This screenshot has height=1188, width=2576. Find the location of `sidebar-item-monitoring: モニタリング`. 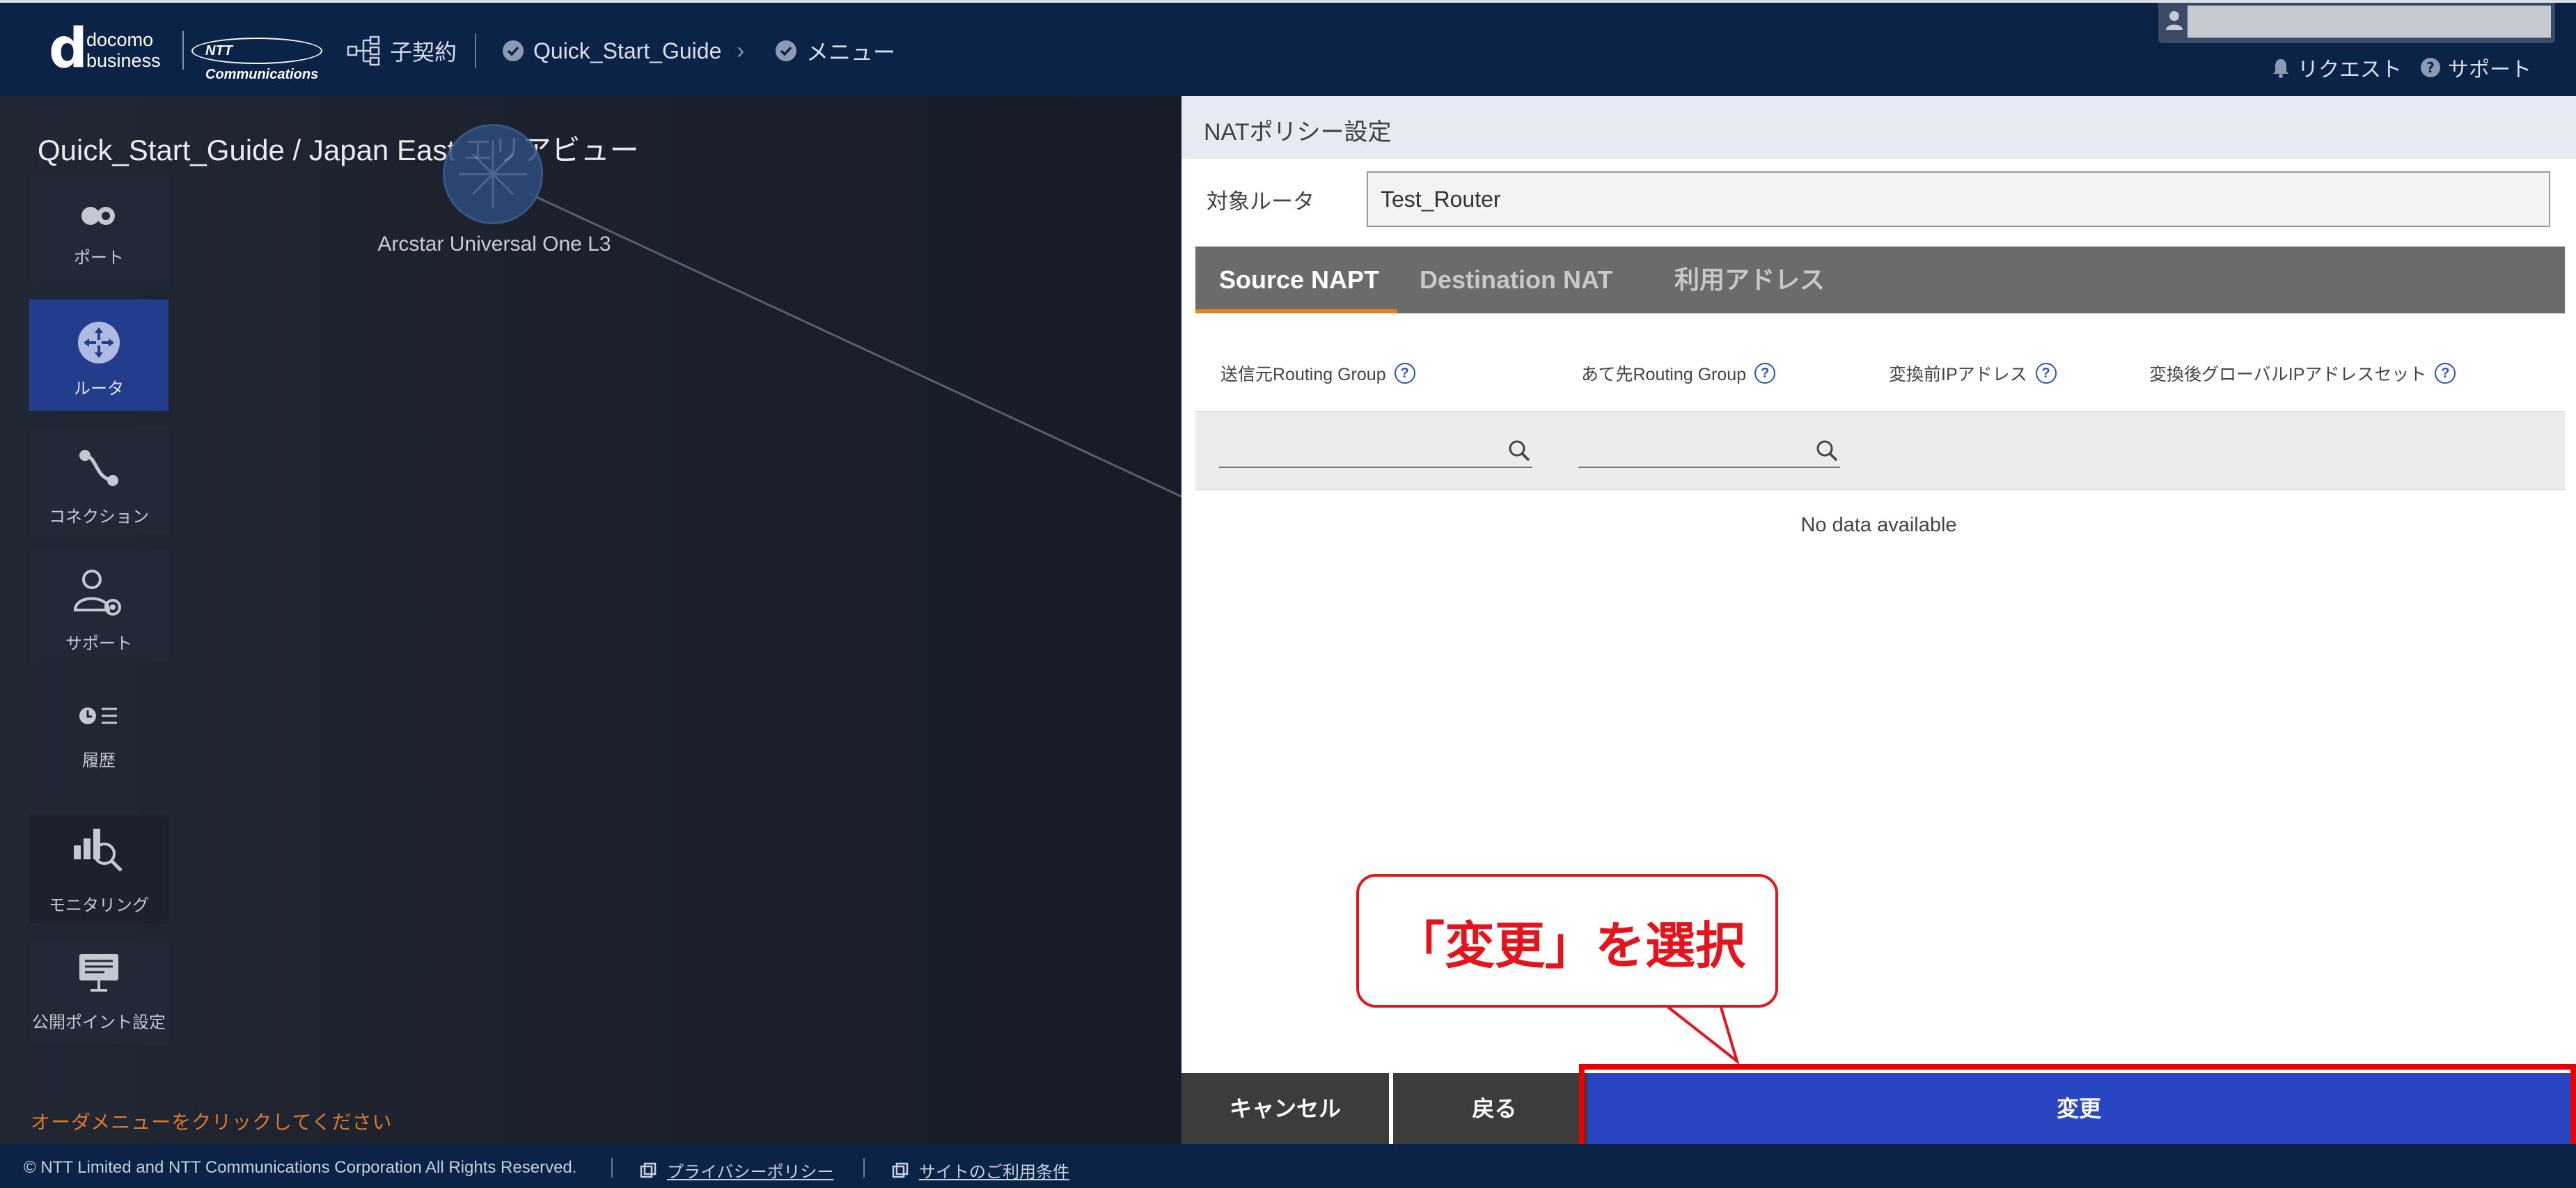

sidebar-item-monitoring: モニタリング is located at coordinates (98, 869).